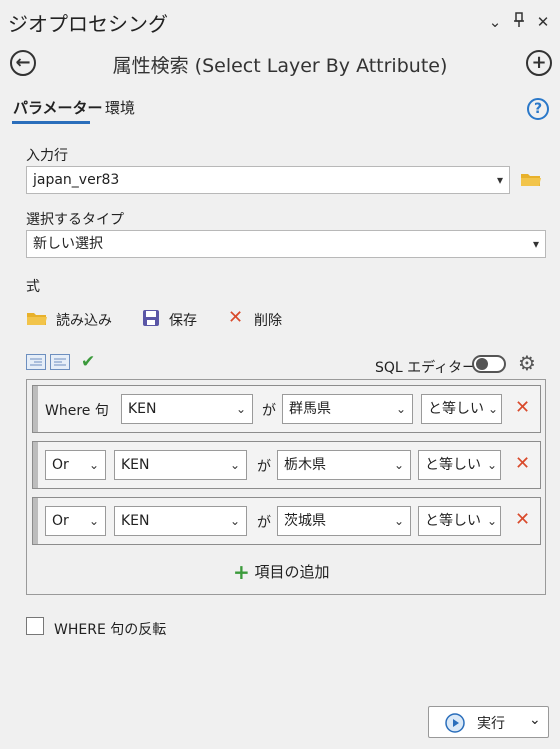  I want to click on value-select: 栃木県 ⌄, so click(344, 465).